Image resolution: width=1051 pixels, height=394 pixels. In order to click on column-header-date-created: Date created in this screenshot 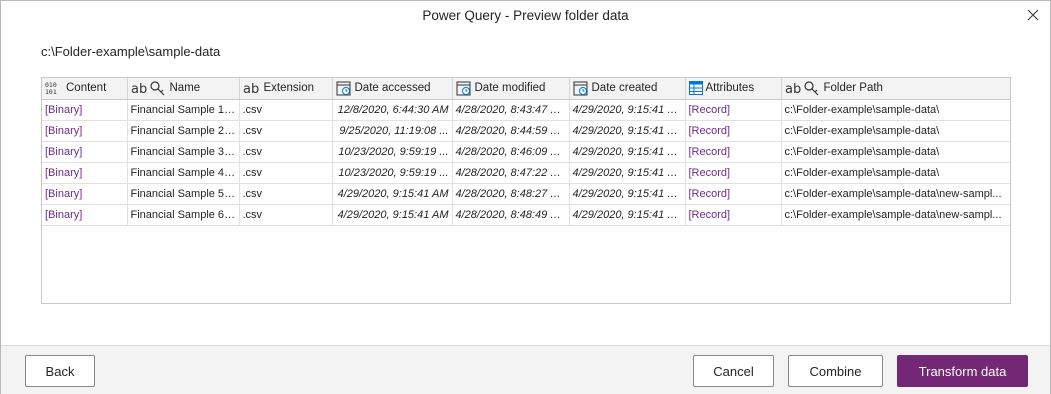, I will do `click(627, 89)`.